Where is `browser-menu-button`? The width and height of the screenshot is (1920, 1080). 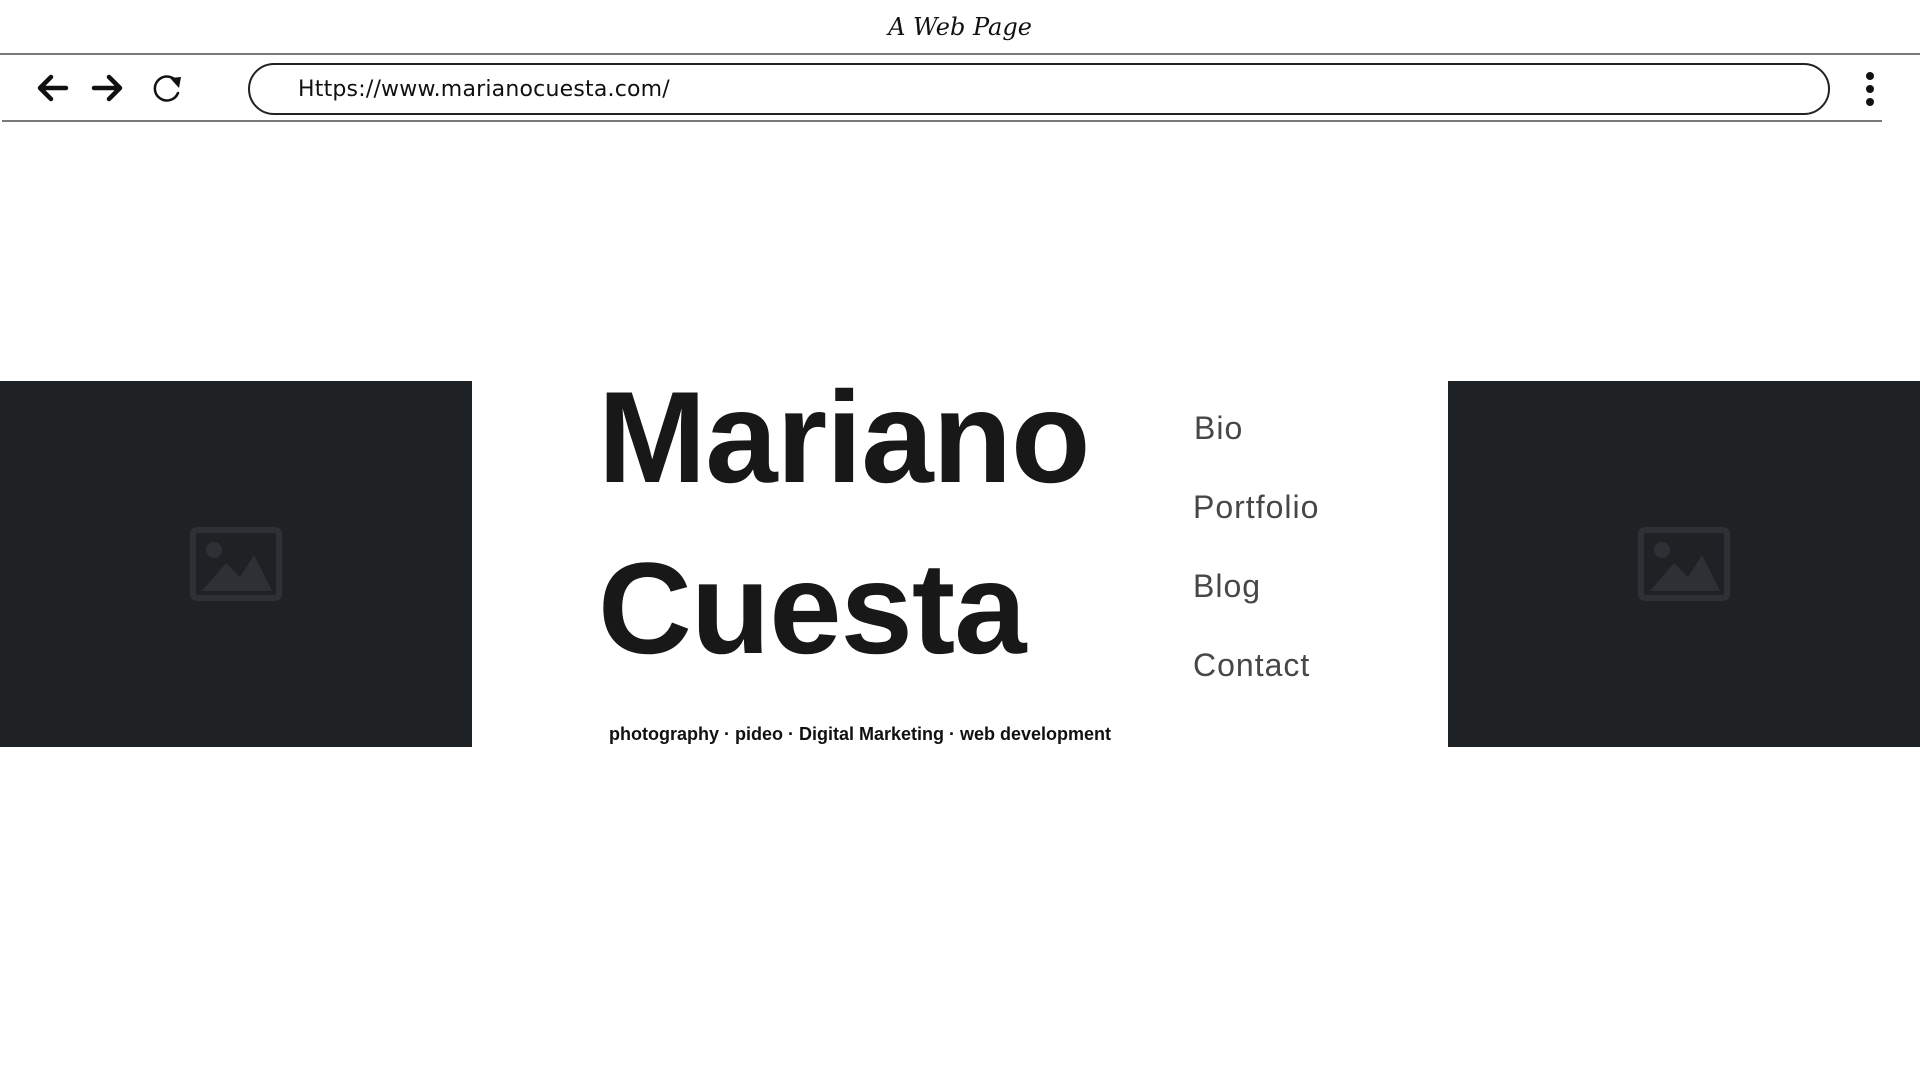
browser-menu-button is located at coordinates (1870, 89).